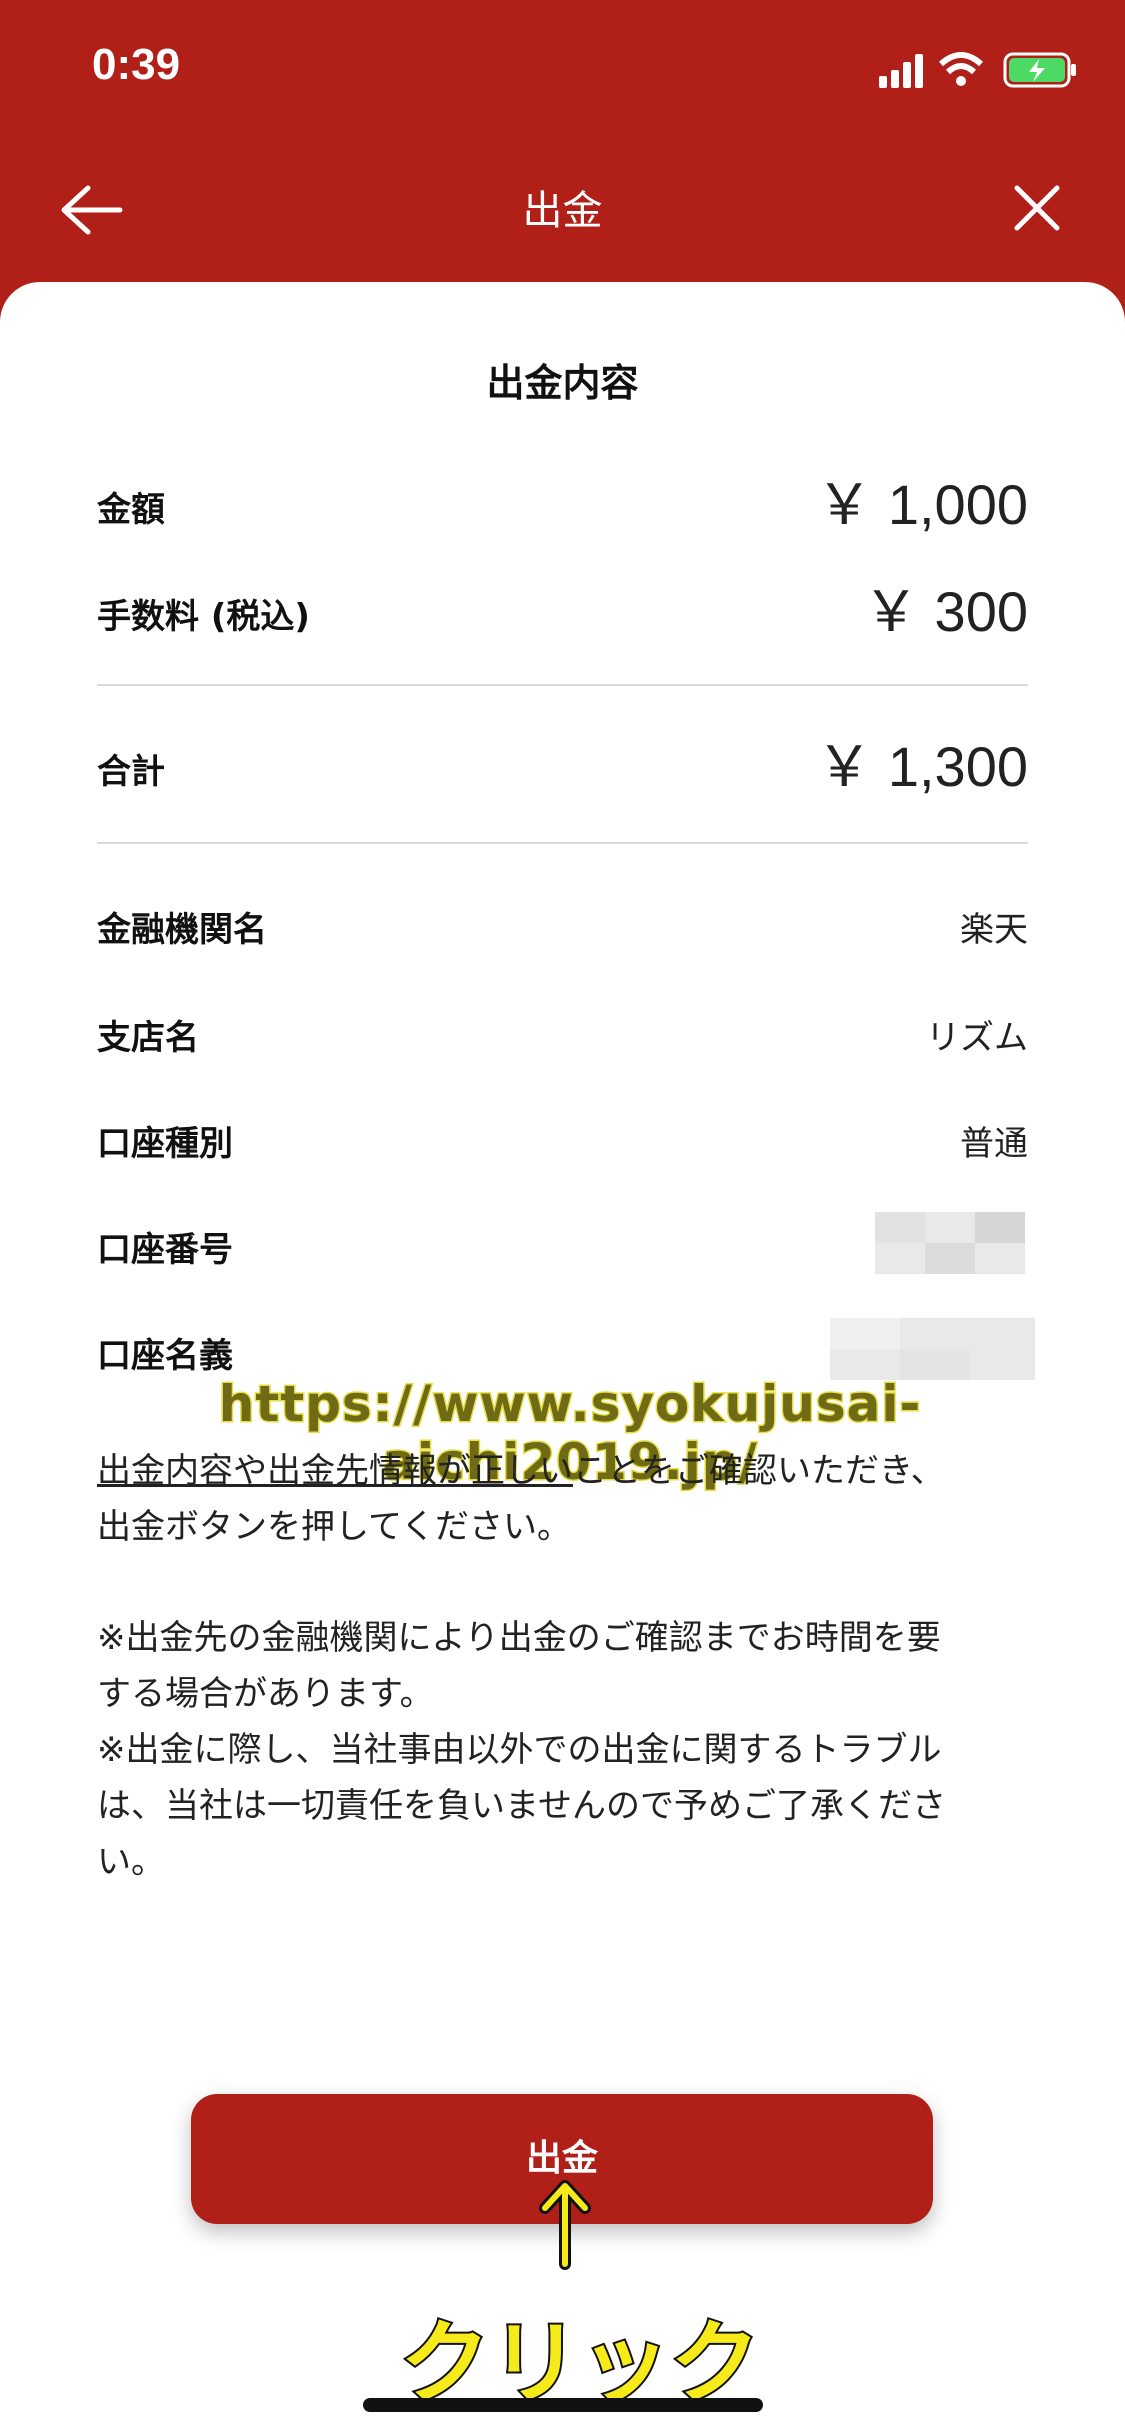 This screenshot has height=2436, width=1125. I want to click on account-holder-blurred, so click(932, 1349).